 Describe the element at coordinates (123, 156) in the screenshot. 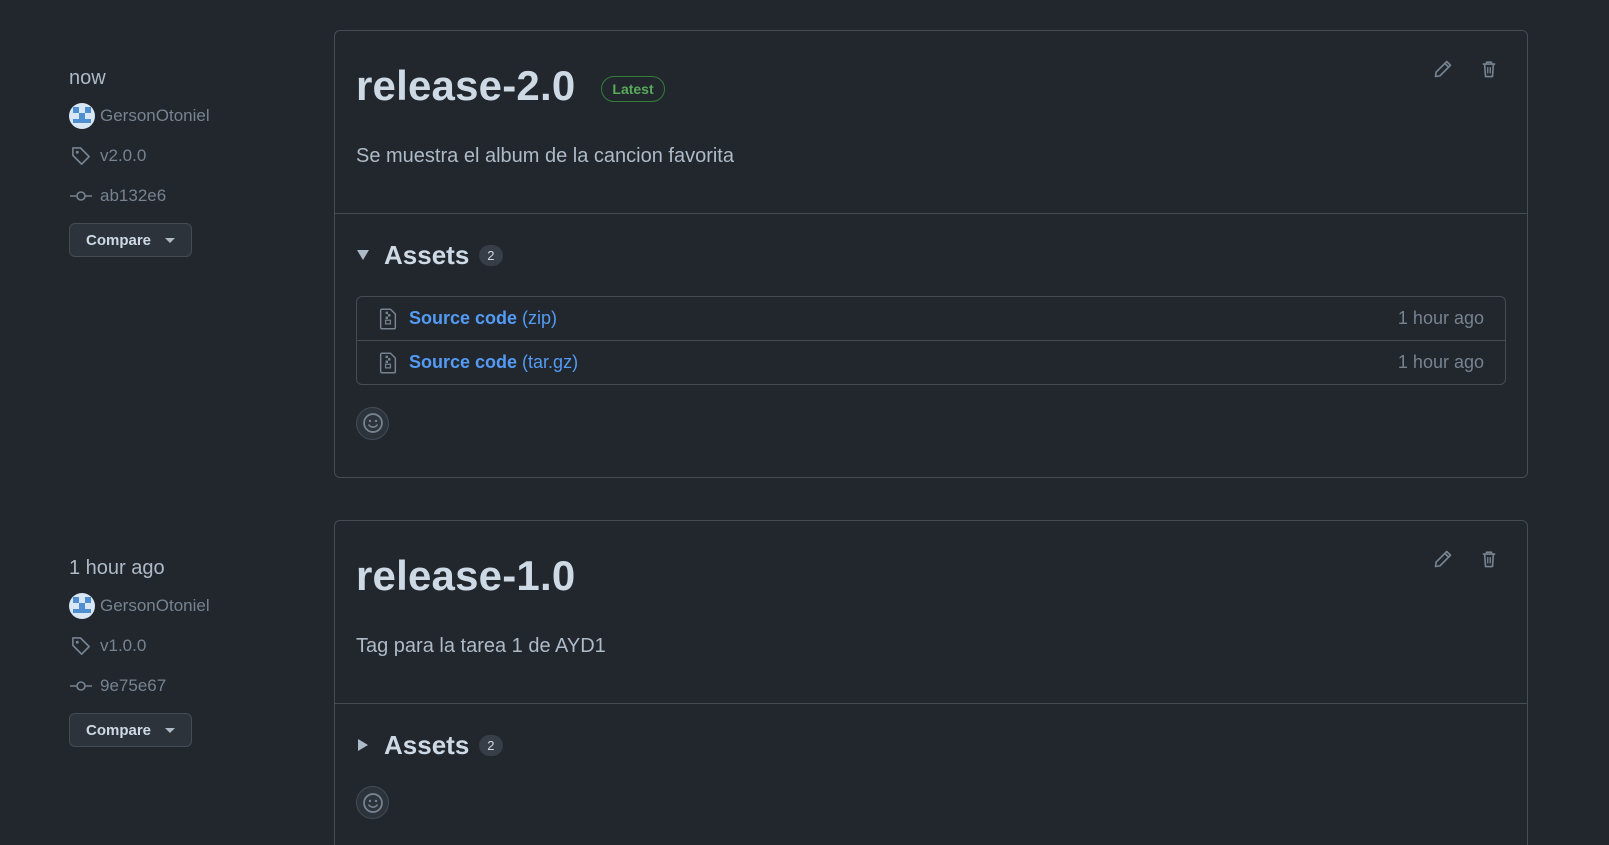

I see `tag-name: v2.0.0` at that location.